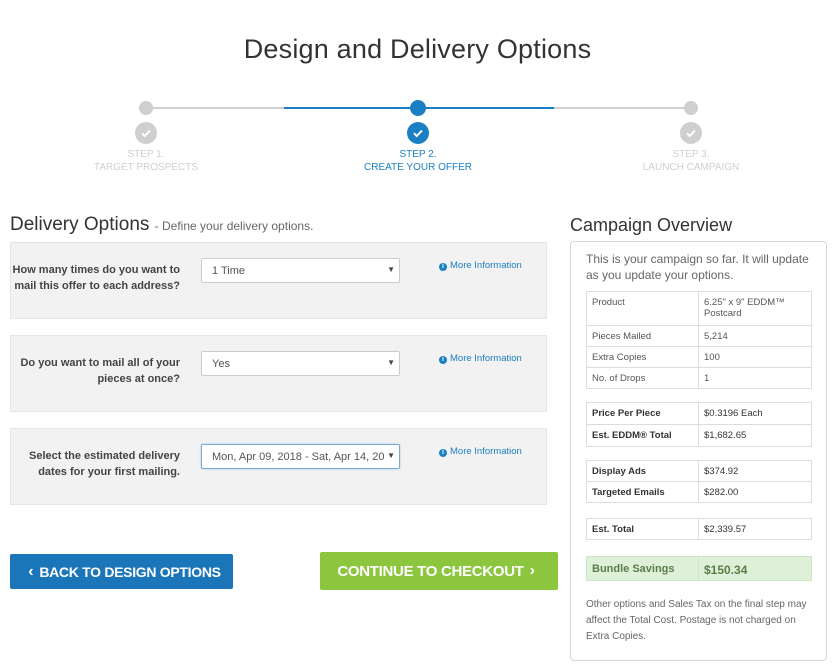 The width and height of the screenshot is (835, 668). I want to click on select-value: Mon, Apr 09, 2018 - Sat, Apr 14, 20, so click(298, 457).